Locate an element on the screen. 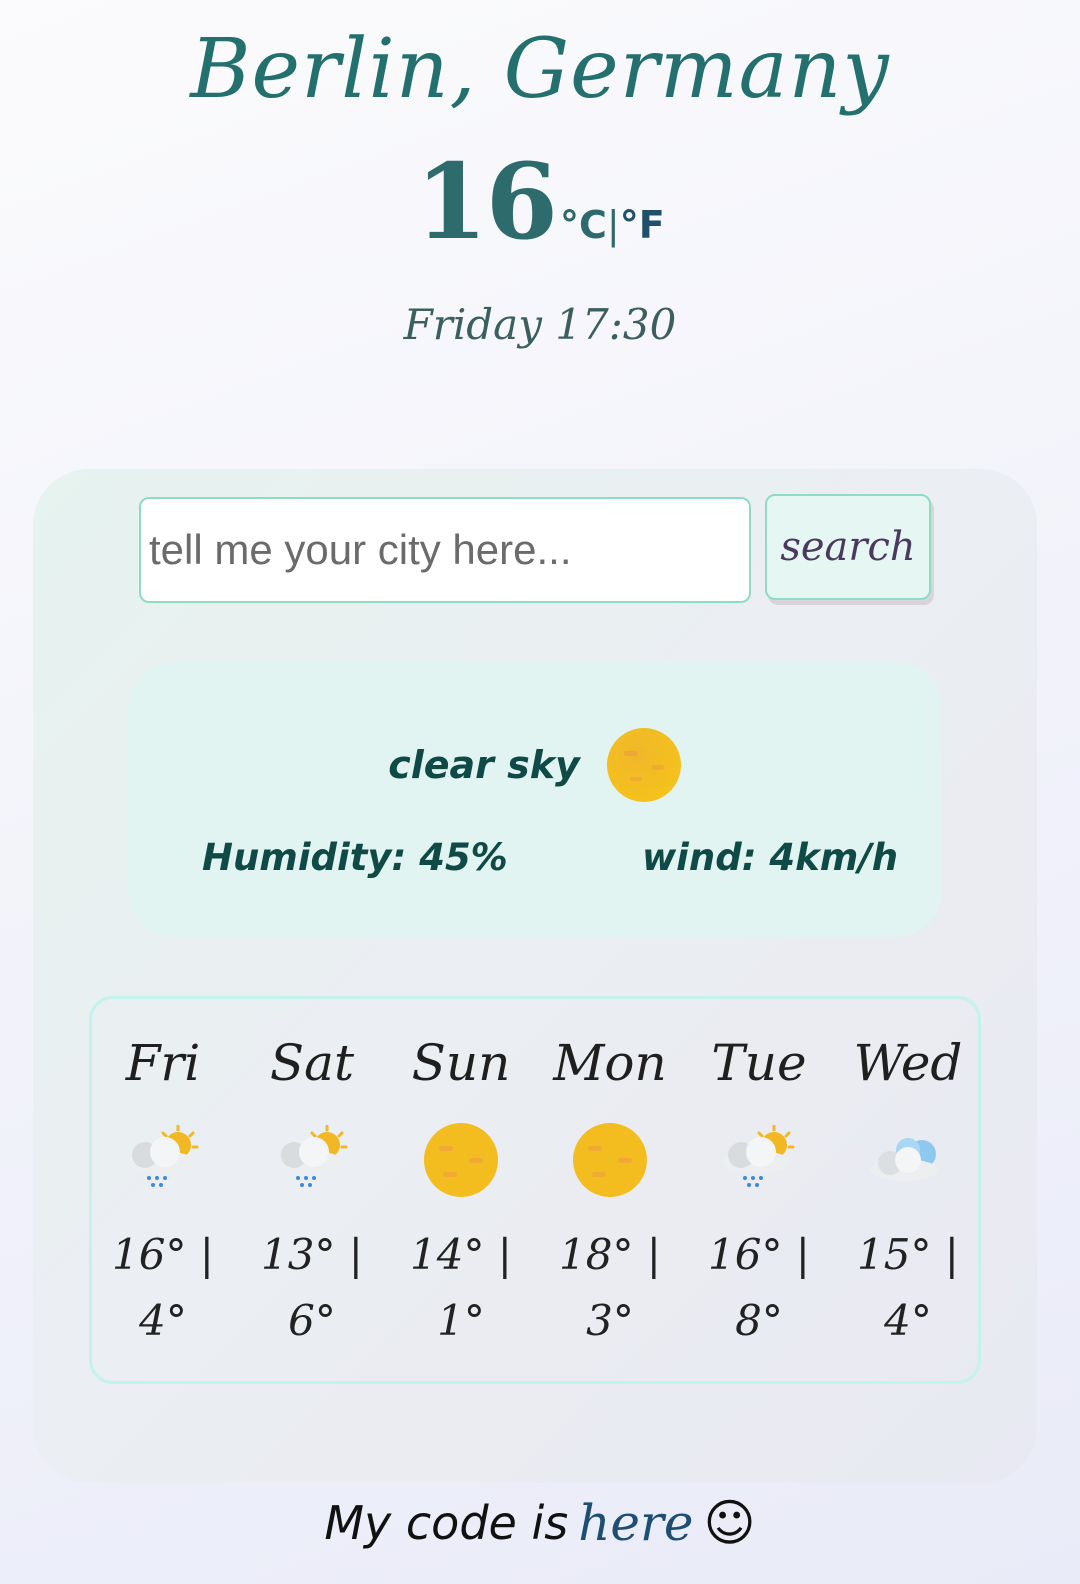  footer: My code is here ☺ is located at coordinates (540, 1523).